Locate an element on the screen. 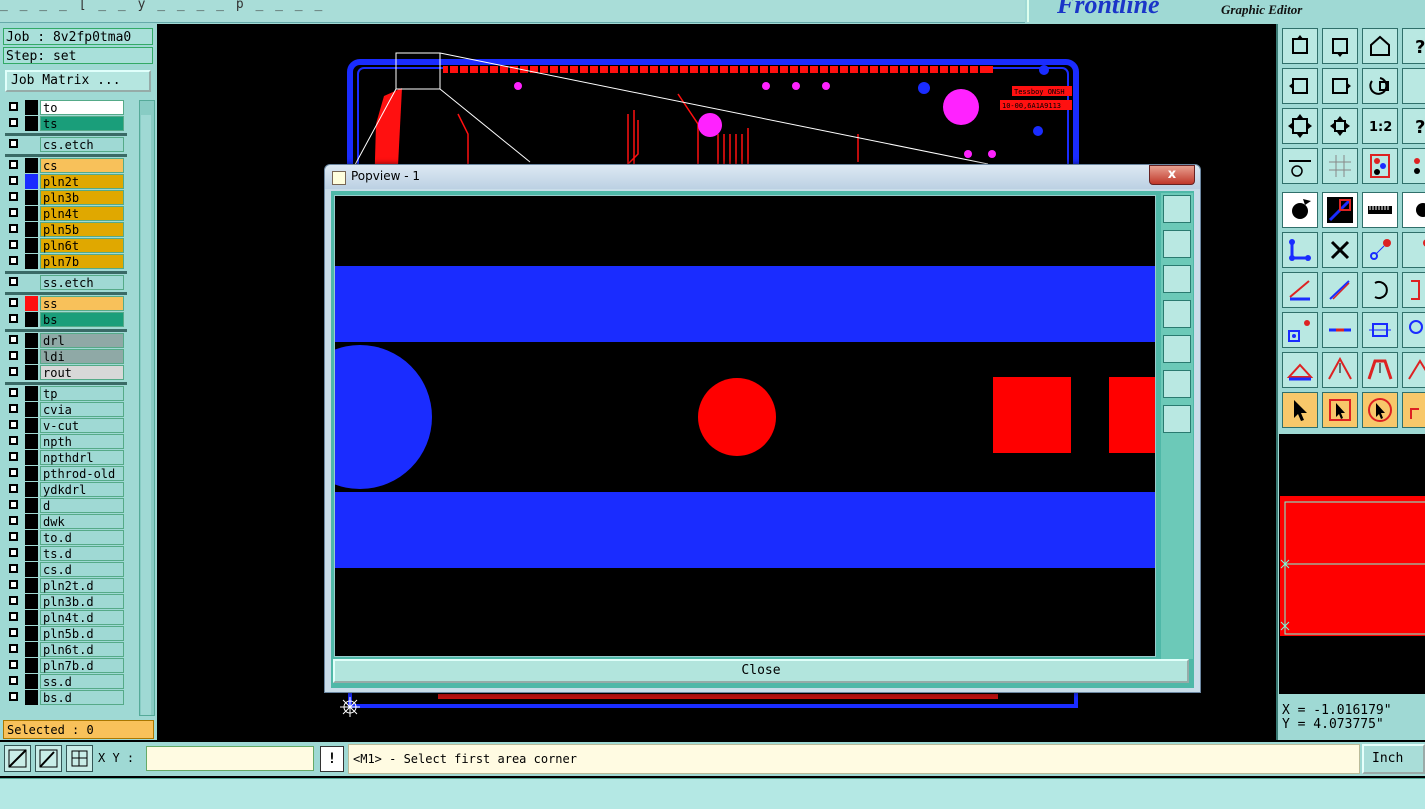 This screenshot has height=809, width=1425. ruler-icon is located at coordinates (1380, 210).